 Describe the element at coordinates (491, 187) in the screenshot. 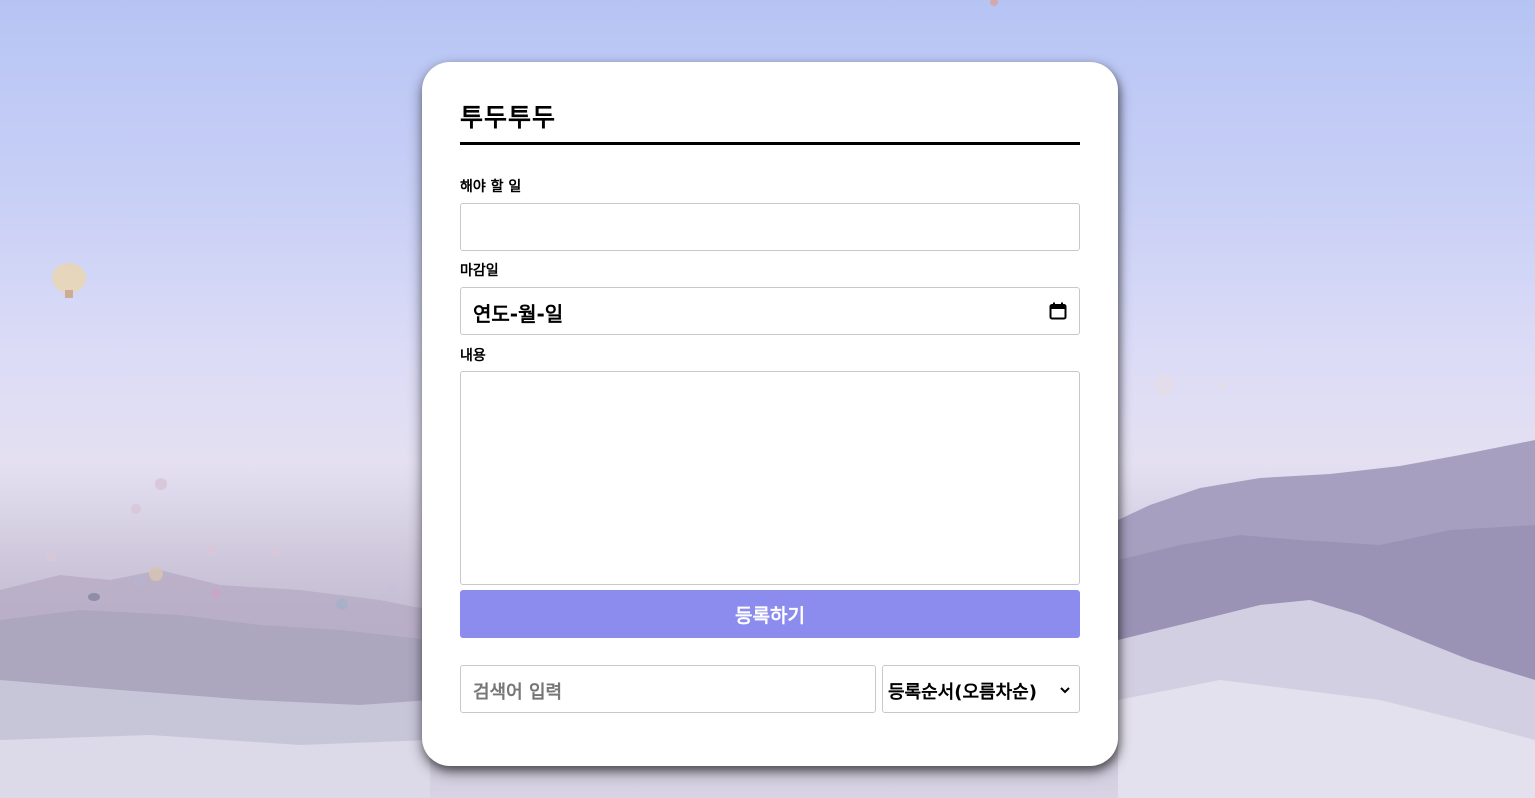

I see `todo-label: 해야 할 일` at that location.